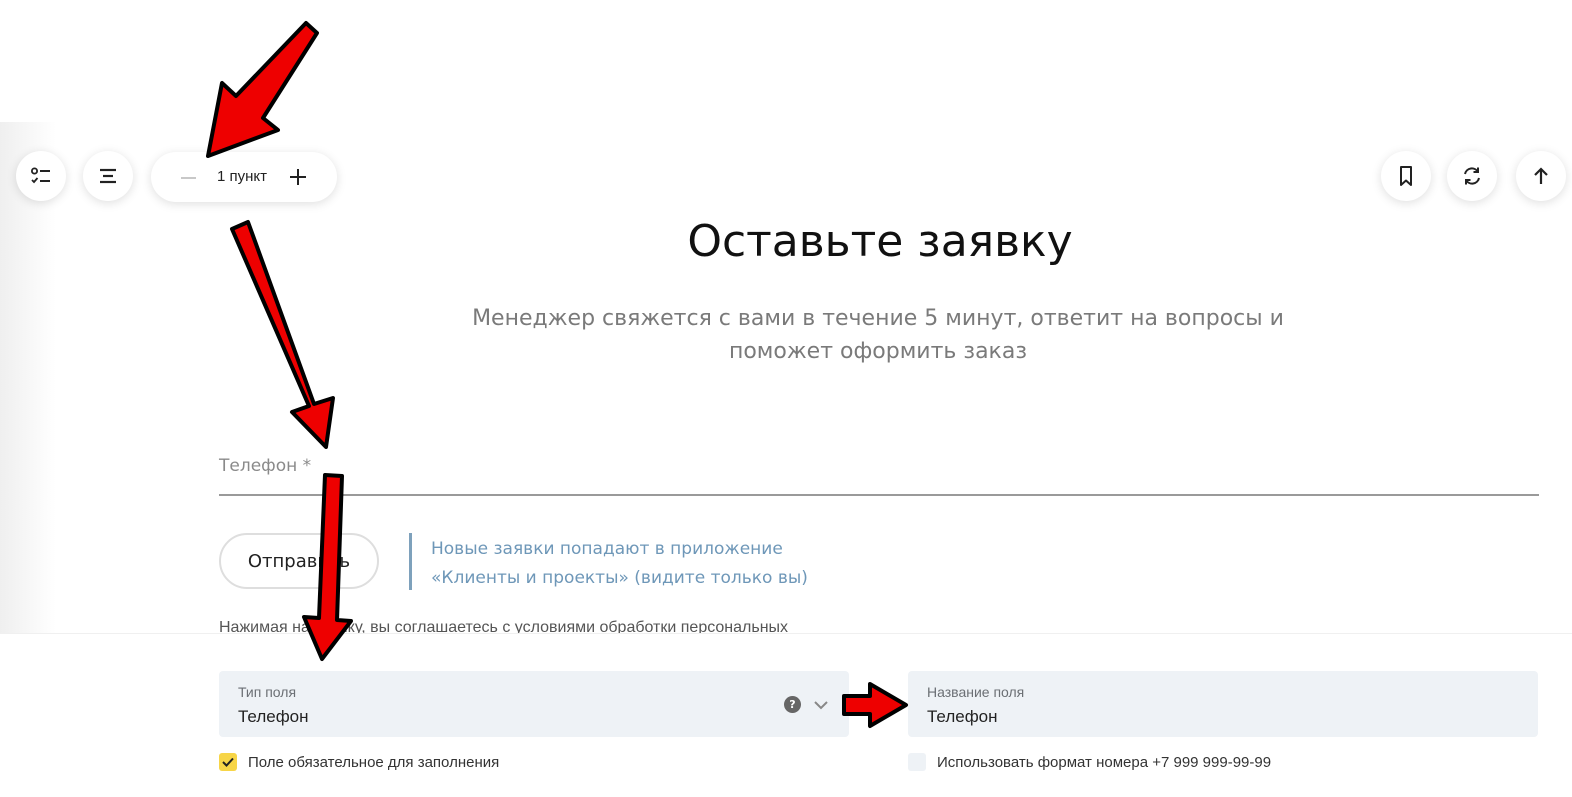 The image size is (1572, 797). I want to click on field-name-label: Название поля, so click(976, 692).